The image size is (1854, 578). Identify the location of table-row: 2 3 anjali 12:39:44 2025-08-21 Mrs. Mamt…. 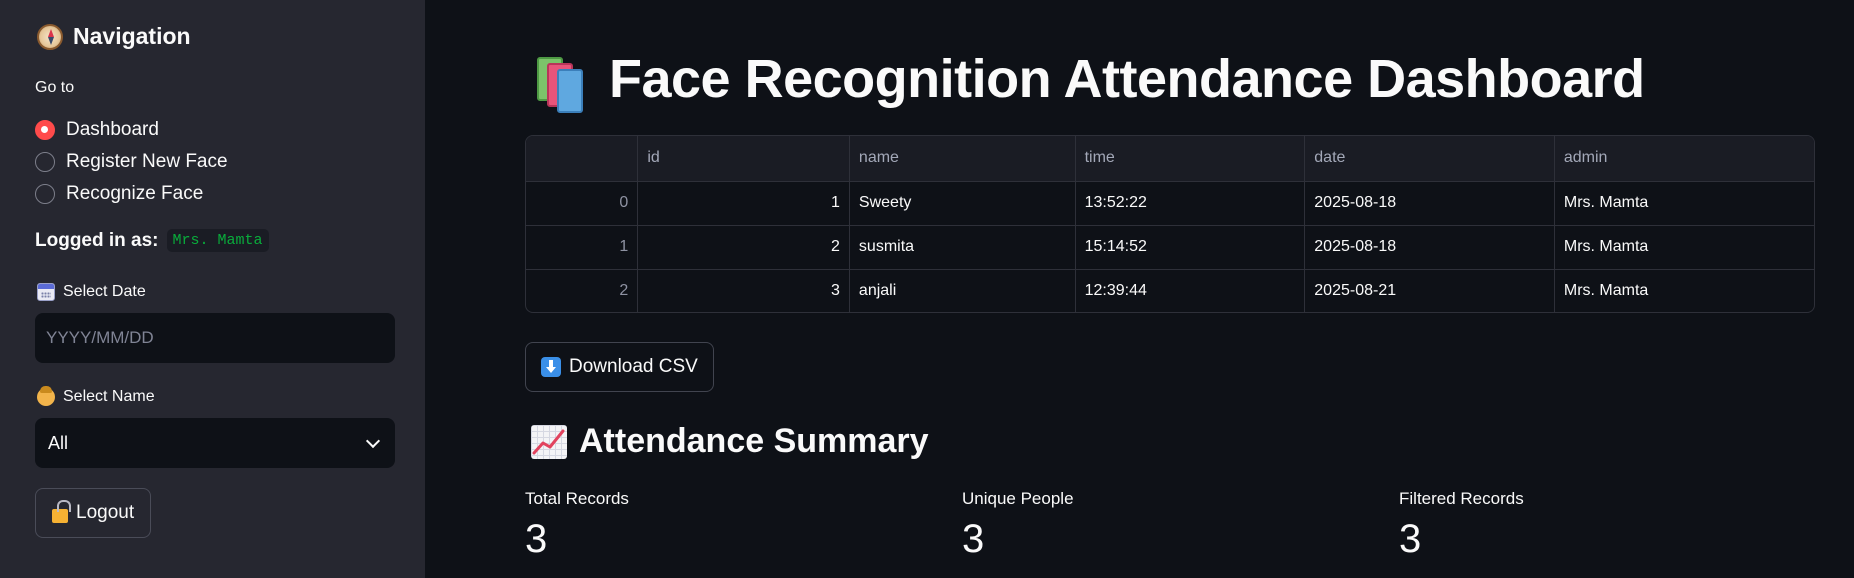
(1170, 290).